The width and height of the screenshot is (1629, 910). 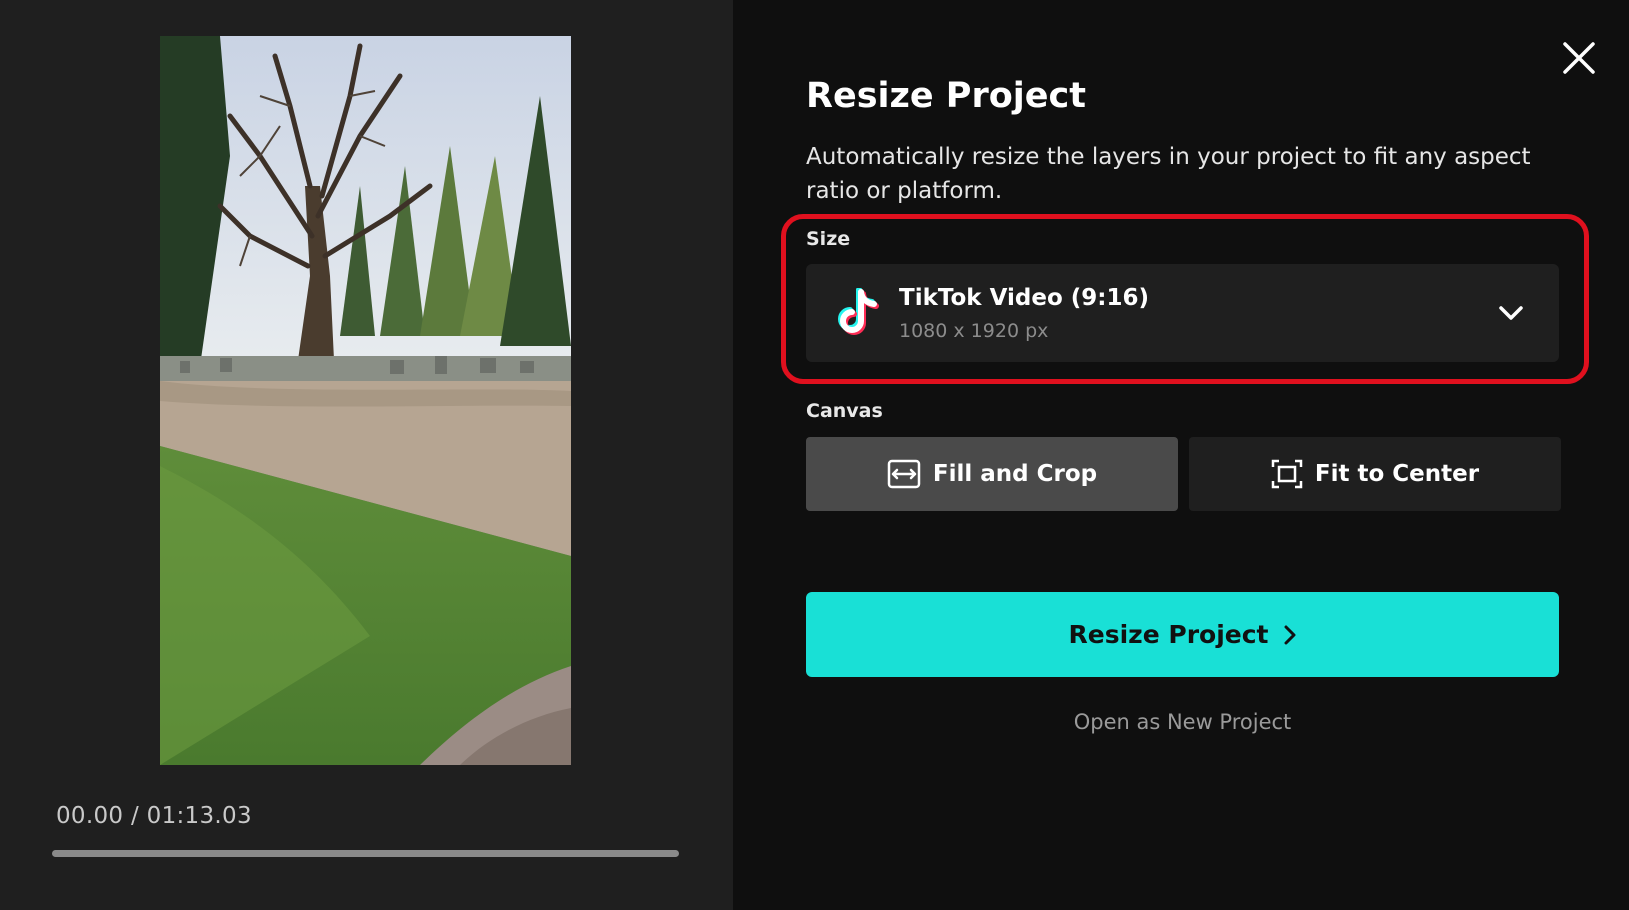 I want to click on chevron-down-icon, so click(x=1511, y=313).